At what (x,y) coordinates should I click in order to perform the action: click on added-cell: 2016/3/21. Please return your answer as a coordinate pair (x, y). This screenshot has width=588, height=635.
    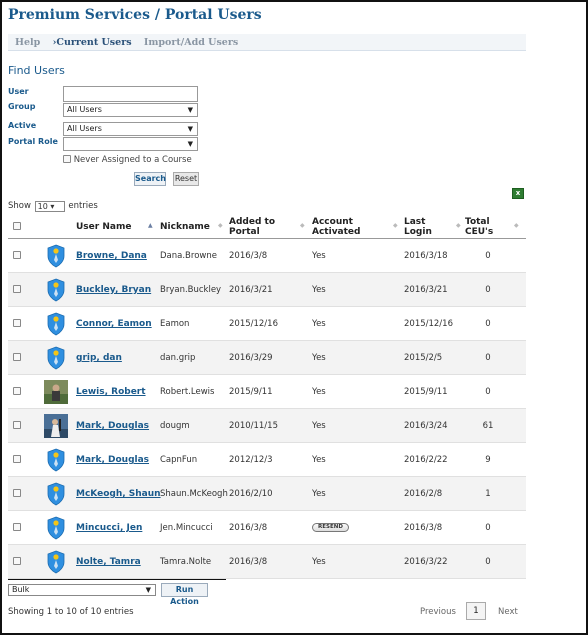
    Looking at the image, I should click on (251, 290).